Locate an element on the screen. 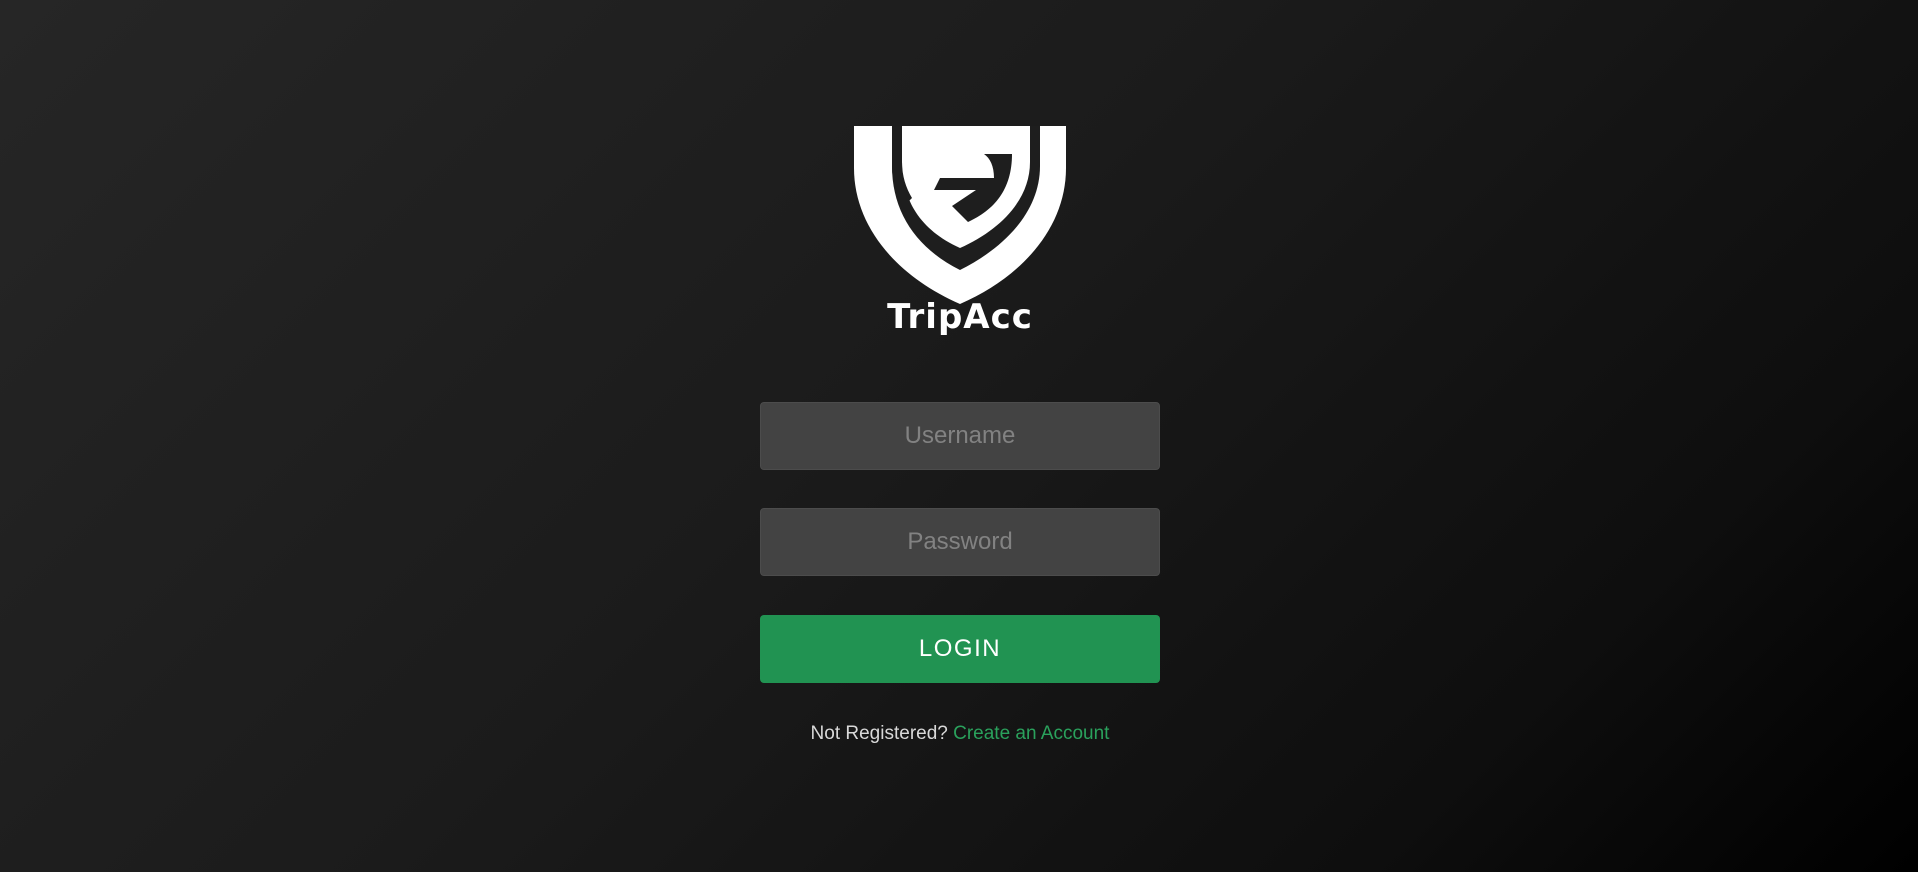  login-button: LOGIN is located at coordinates (960, 649).